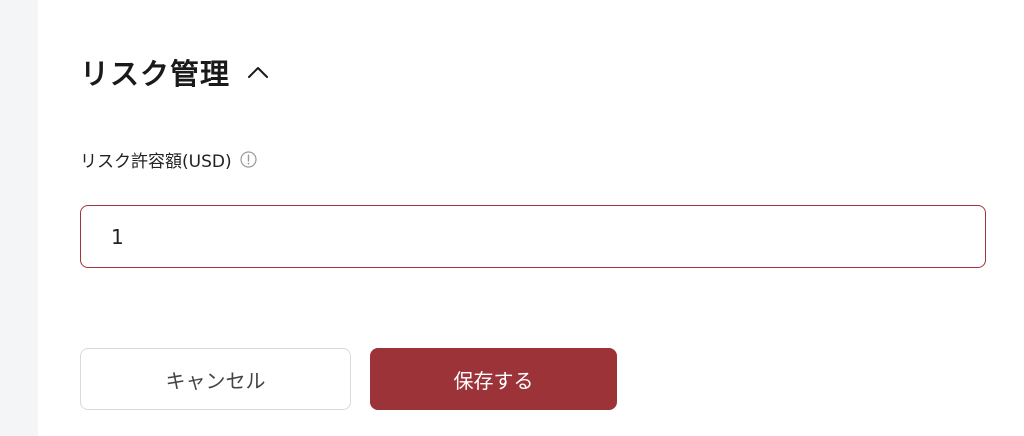 The image size is (1024, 436). I want to click on risk-amount-input, so click(533, 236).